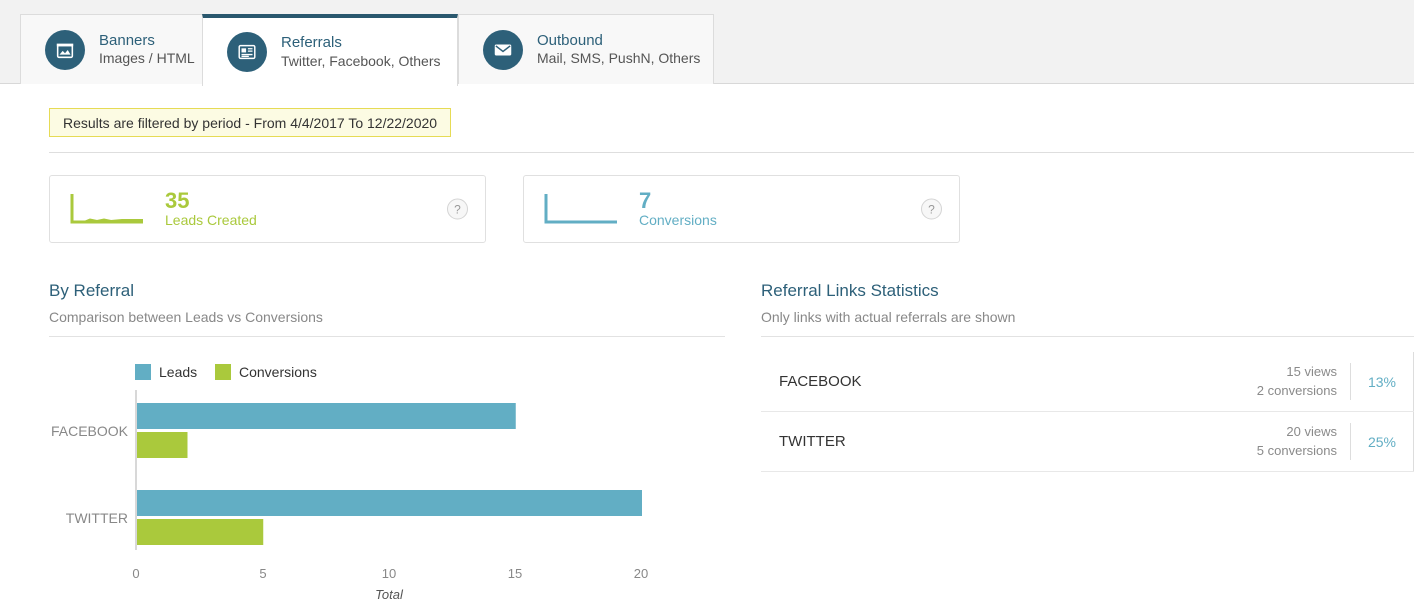 This screenshot has width=1414, height=610. What do you see at coordinates (850, 290) in the screenshot?
I see `referral-links-title: Referral Links Statistics` at bounding box center [850, 290].